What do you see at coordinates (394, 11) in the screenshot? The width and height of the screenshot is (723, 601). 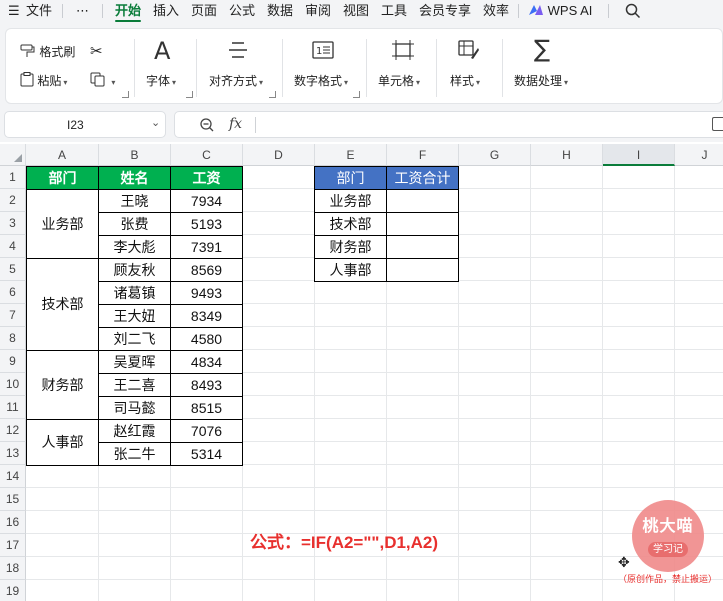 I see `tab-tools: 工具` at bounding box center [394, 11].